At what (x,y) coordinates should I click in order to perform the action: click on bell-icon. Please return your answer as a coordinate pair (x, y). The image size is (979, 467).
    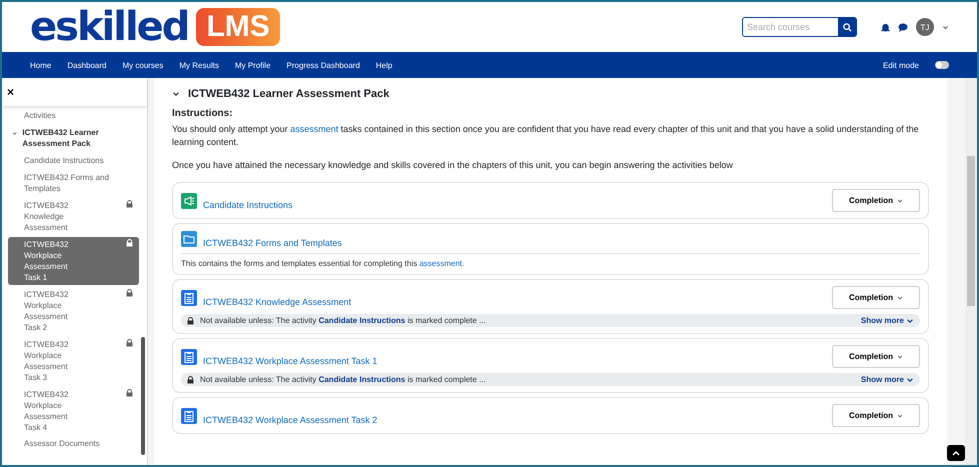
    Looking at the image, I should click on (885, 27).